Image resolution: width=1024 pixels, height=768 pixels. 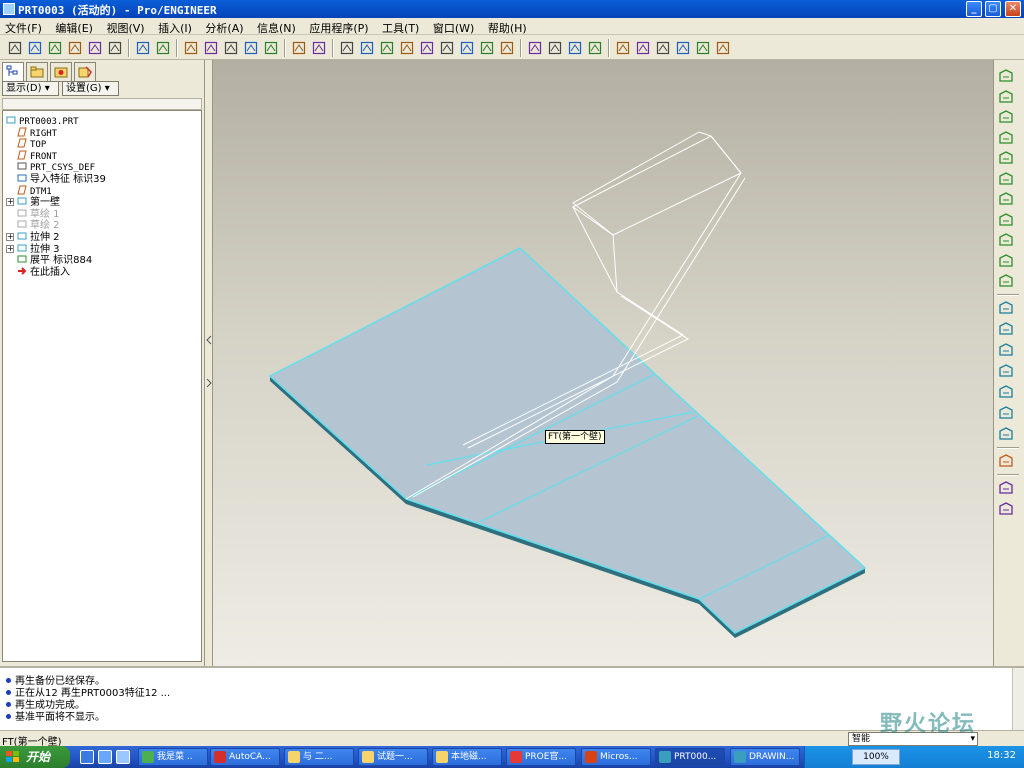 What do you see at coordinates (224, 27) in the screenshot?
I see `menu-analysis: 分析(A)` at bounding box center [224, 27].